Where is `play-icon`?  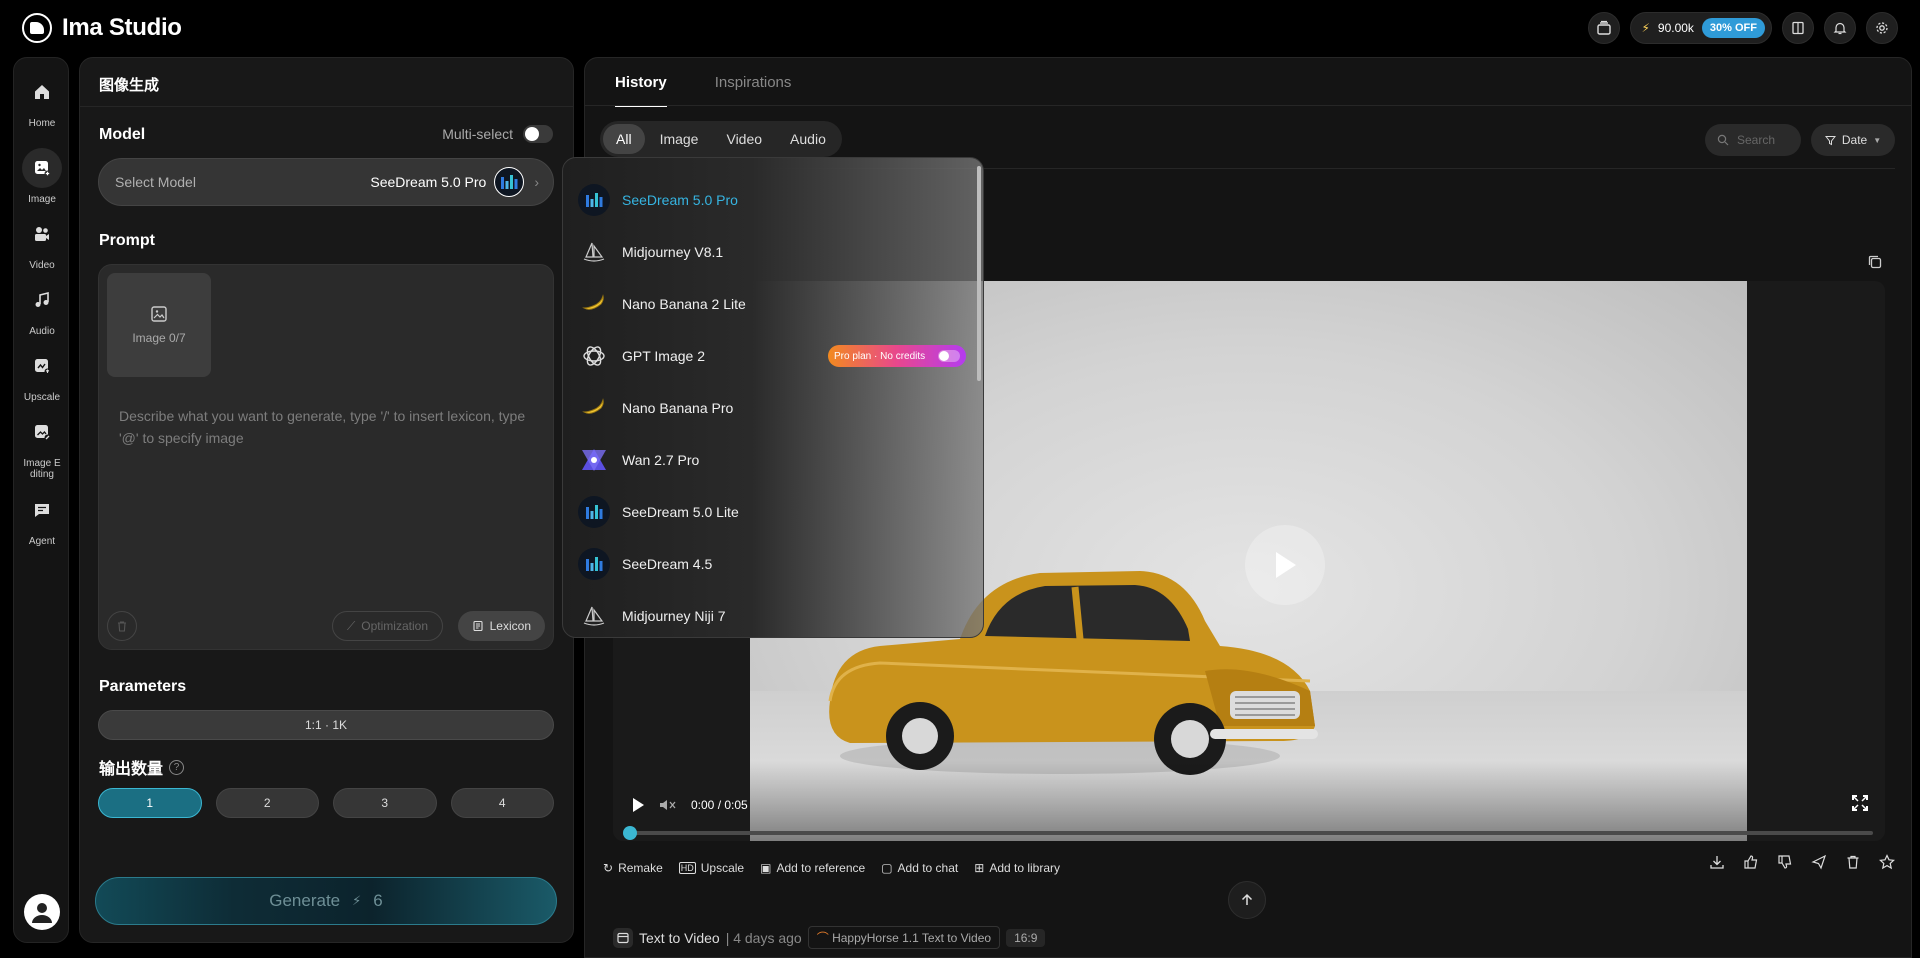 play-icon is located at coordinates (638, 805).